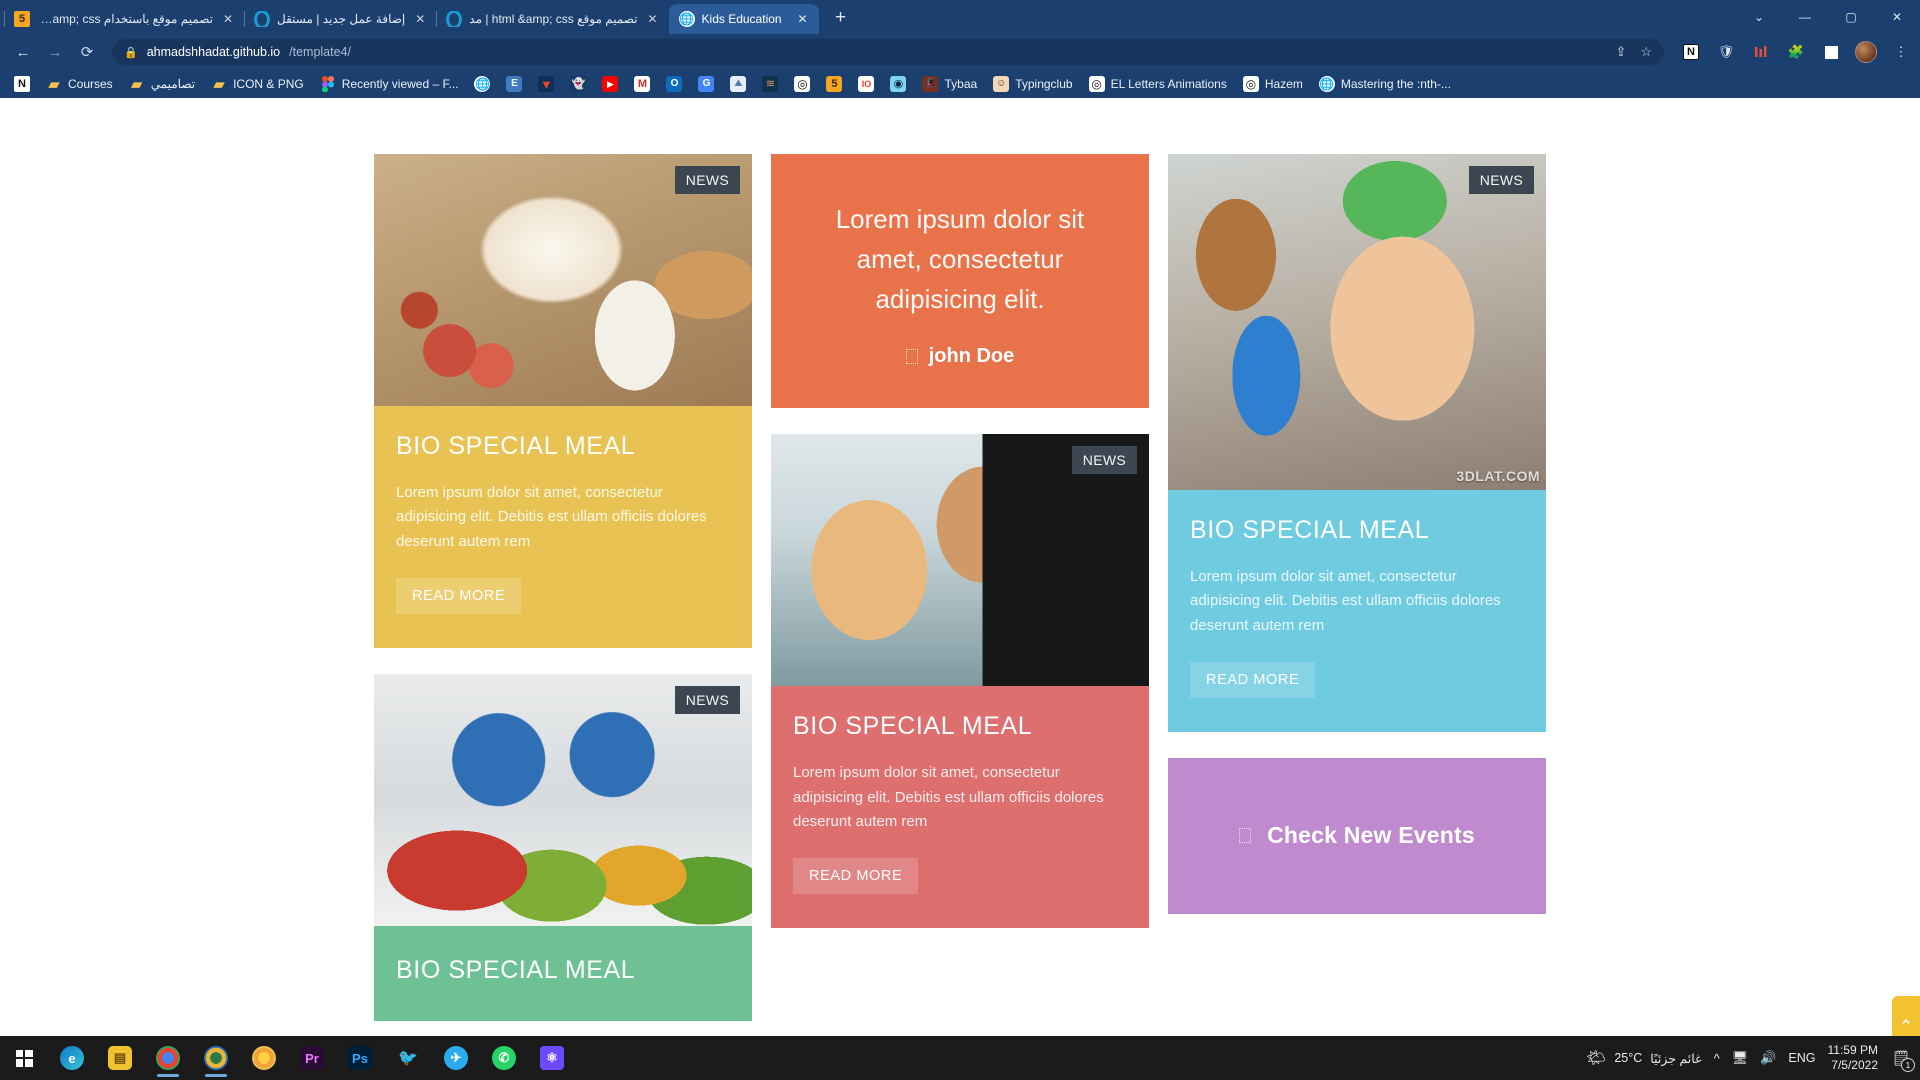 The height and width of the screenshot is (1080, 1920). What do you see at coordinates (1726, 52) in the screenshot?
I see `shield-icon: 🛡` at bounding box center [1726, 52].